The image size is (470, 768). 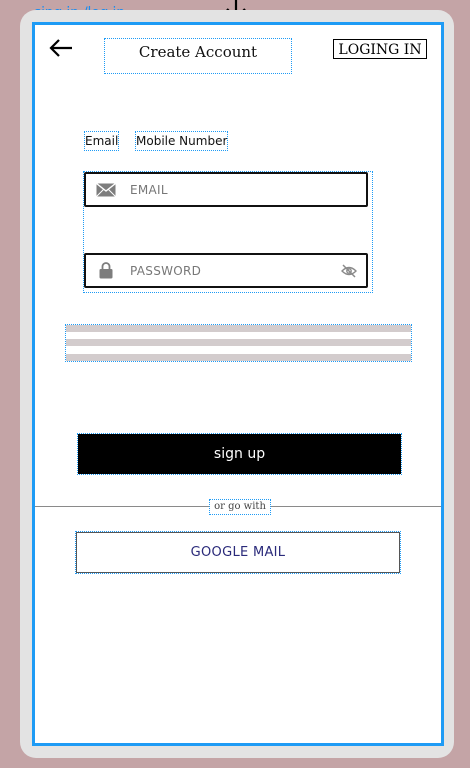 I want to click on password-input, so click(x=229, y=270).